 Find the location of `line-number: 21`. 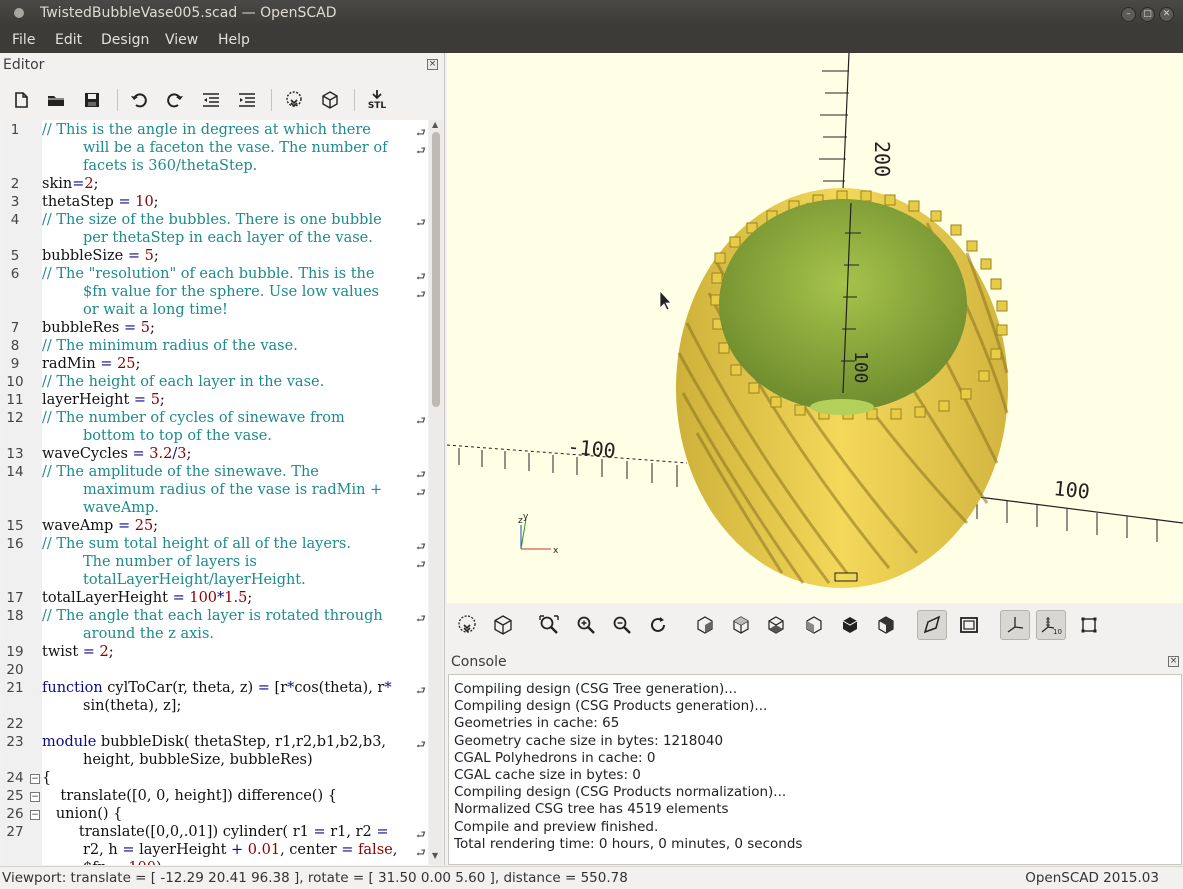

line-number: 21 is located at coordinates (15, 688).